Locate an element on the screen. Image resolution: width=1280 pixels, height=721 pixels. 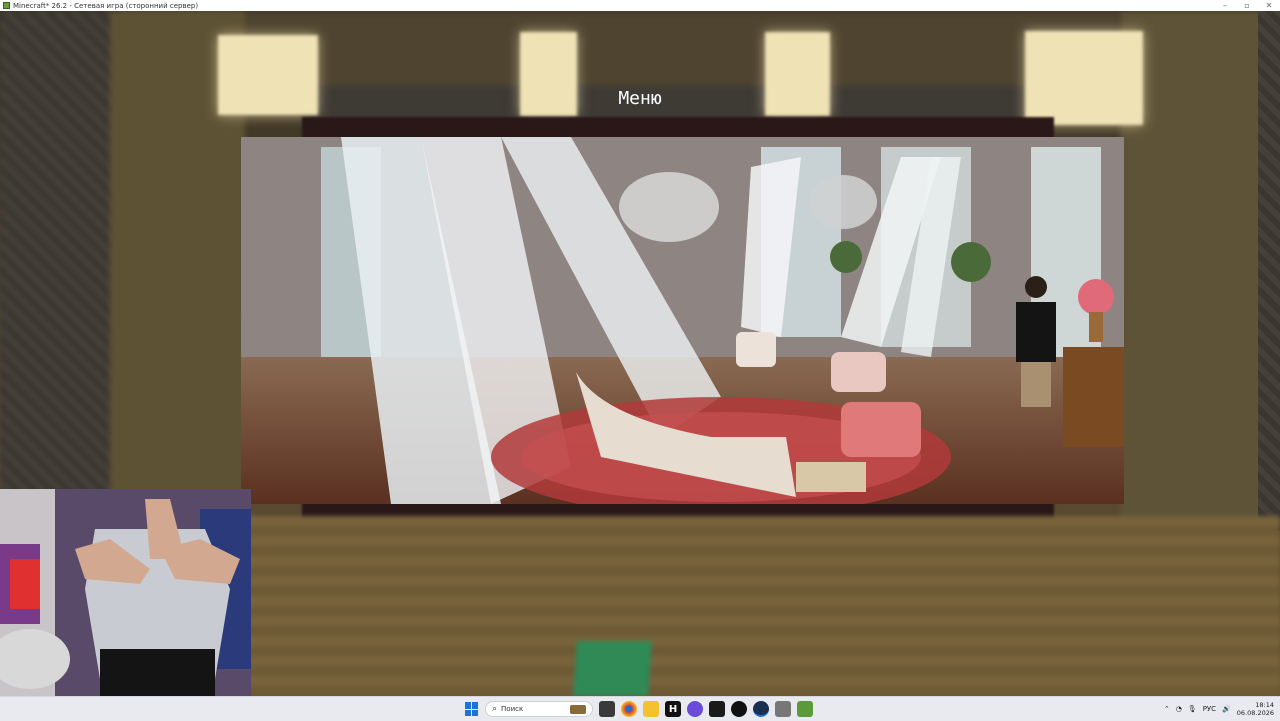
windows-start-icon is located at coordinates (472, 709).